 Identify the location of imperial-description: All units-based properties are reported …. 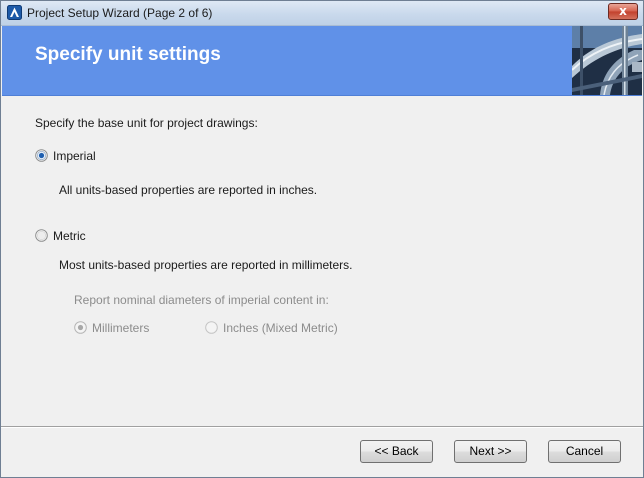
(188, 190).